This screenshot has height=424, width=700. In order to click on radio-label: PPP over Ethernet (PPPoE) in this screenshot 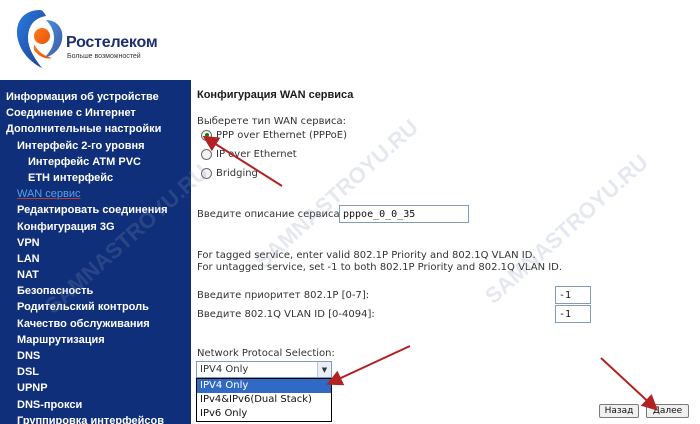, I will do `click(281, 135)`.